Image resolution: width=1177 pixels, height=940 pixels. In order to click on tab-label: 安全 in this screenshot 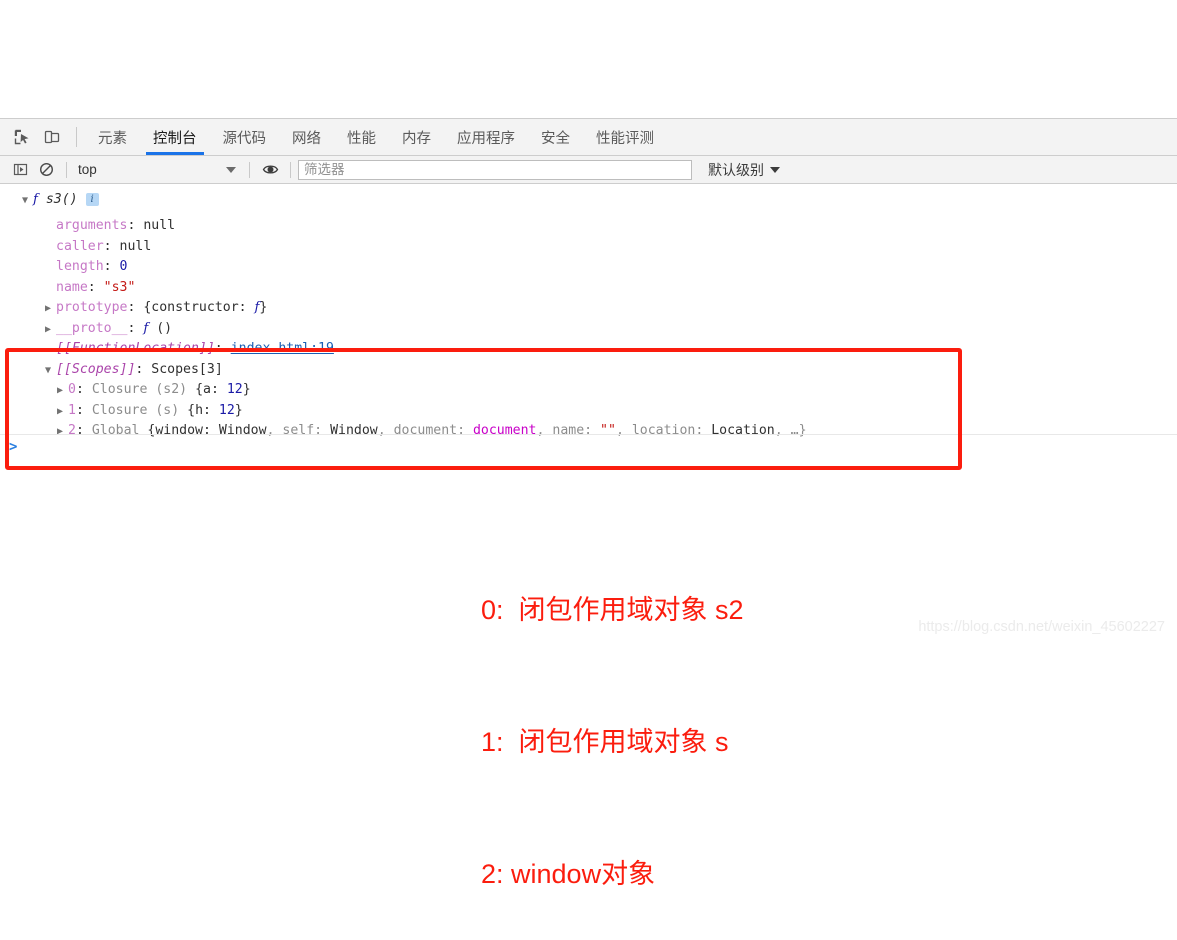, I will do `click(555, 138)`.